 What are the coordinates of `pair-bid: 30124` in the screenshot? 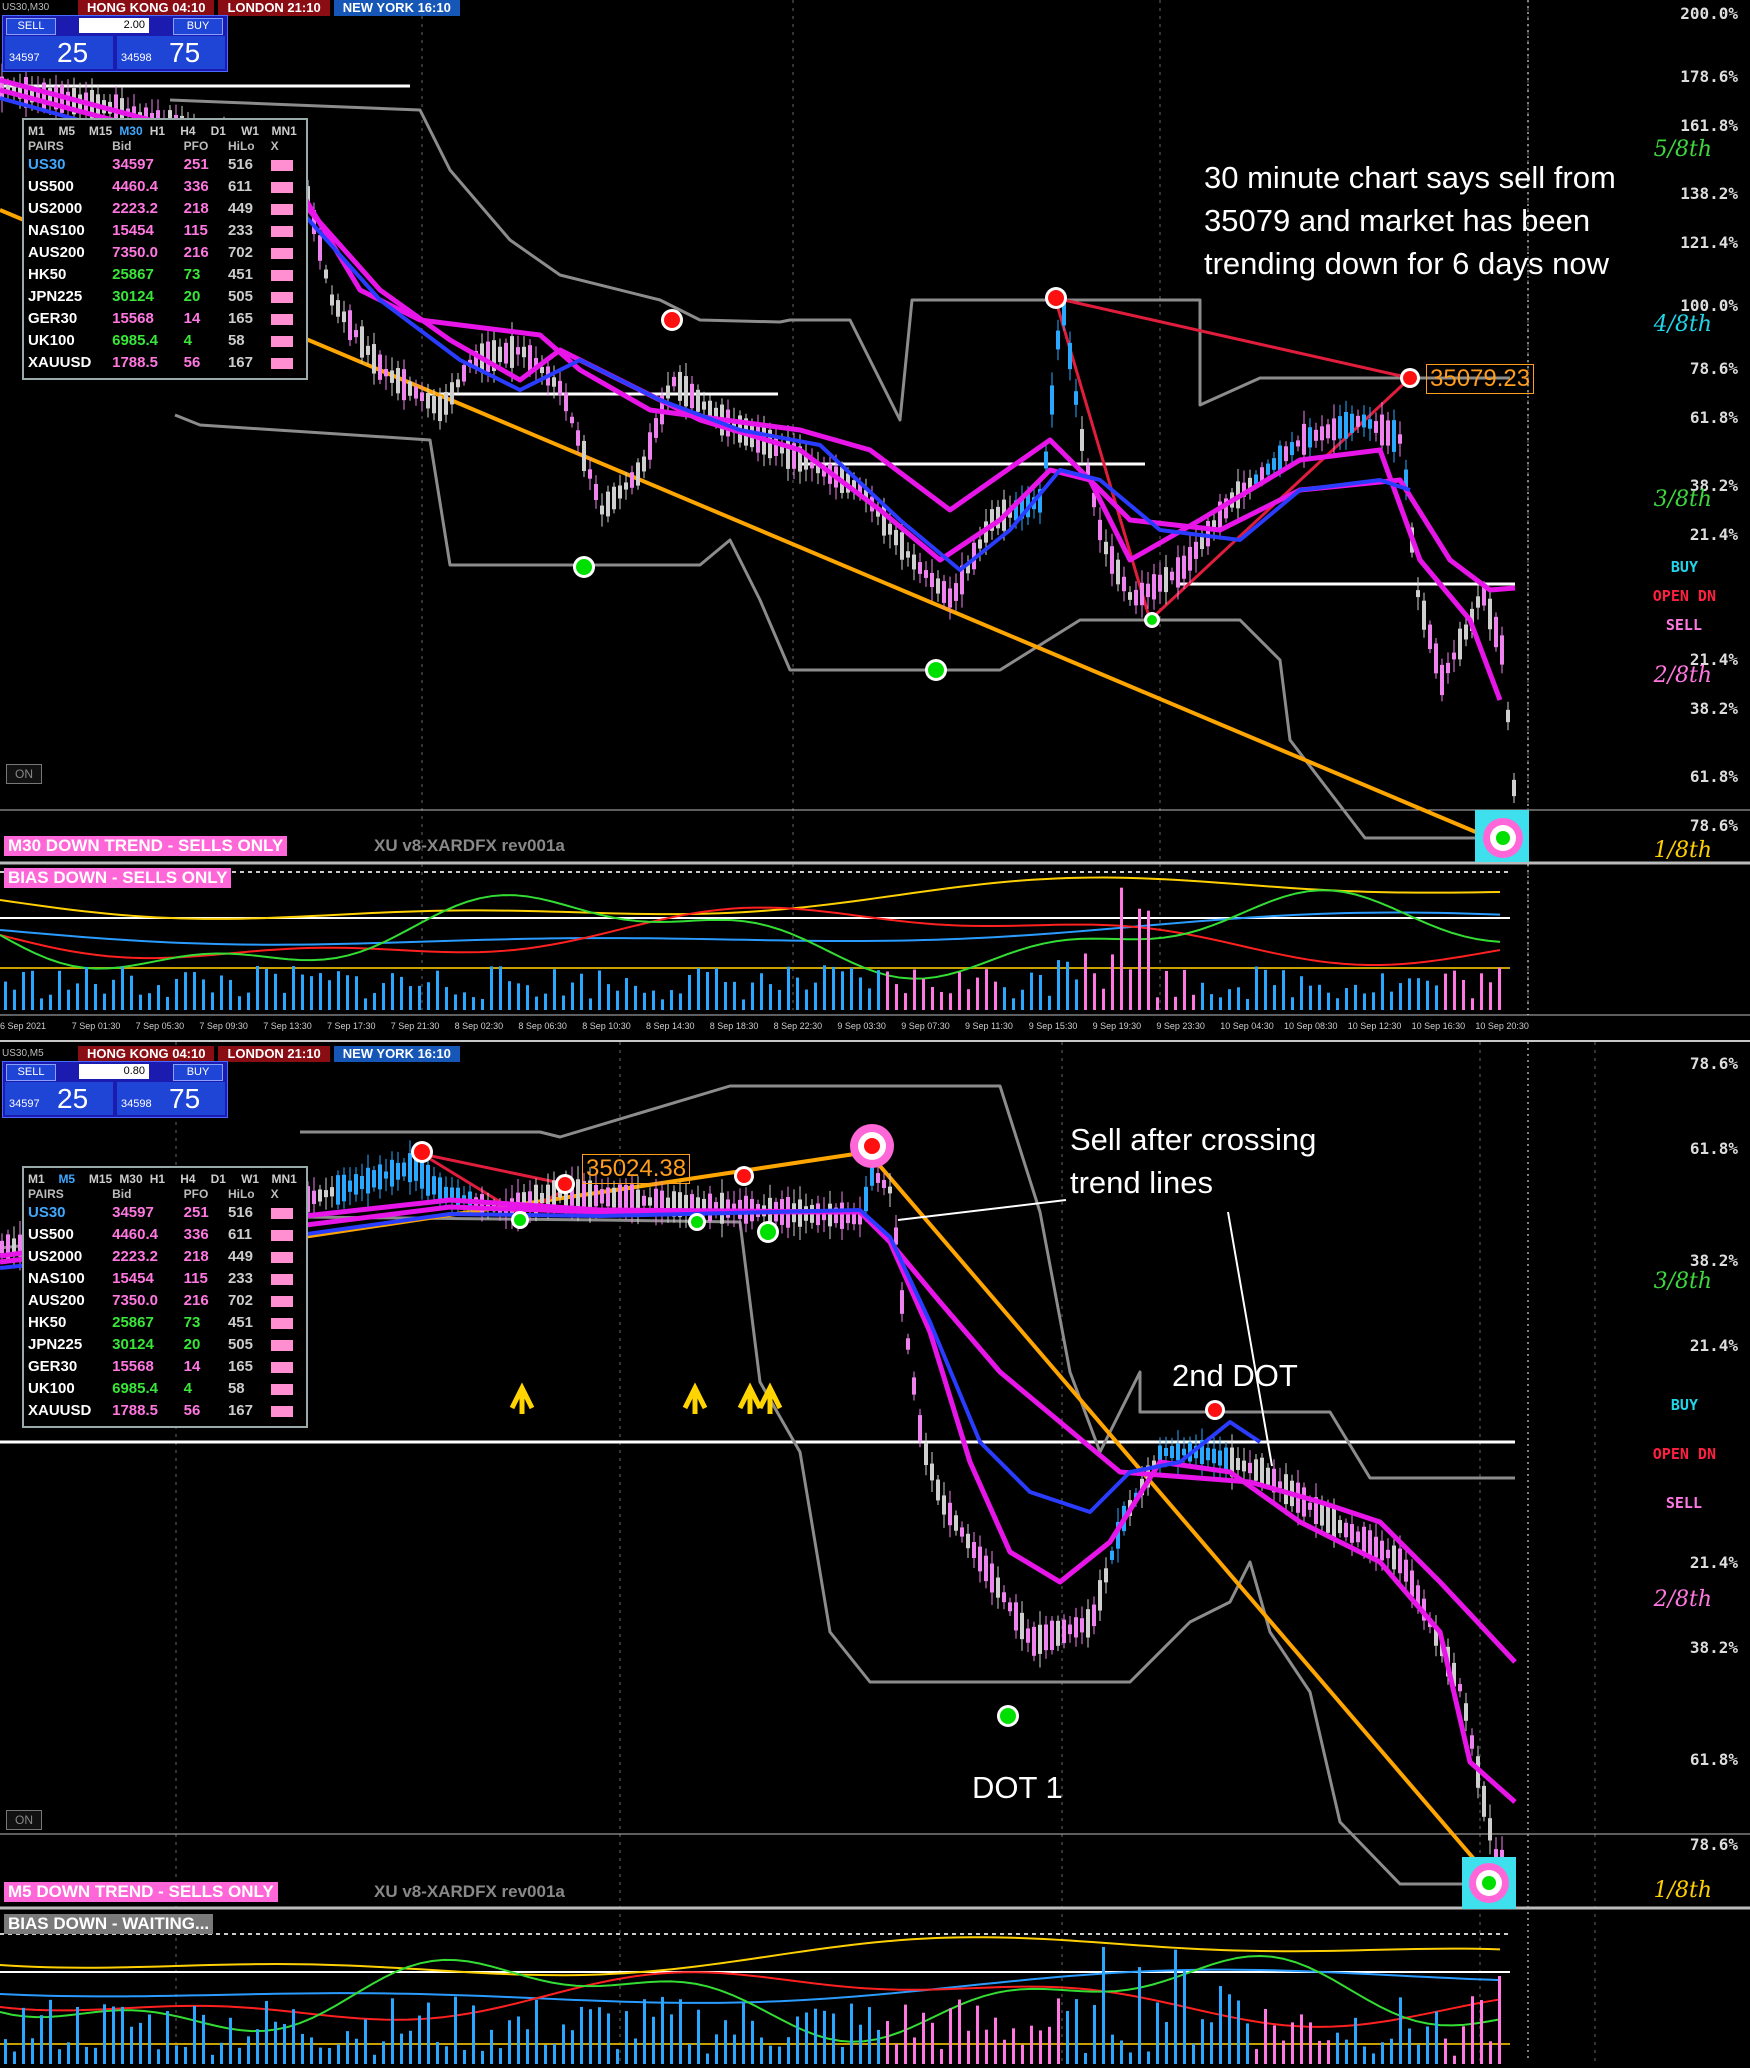 It's located at (133, 1344).